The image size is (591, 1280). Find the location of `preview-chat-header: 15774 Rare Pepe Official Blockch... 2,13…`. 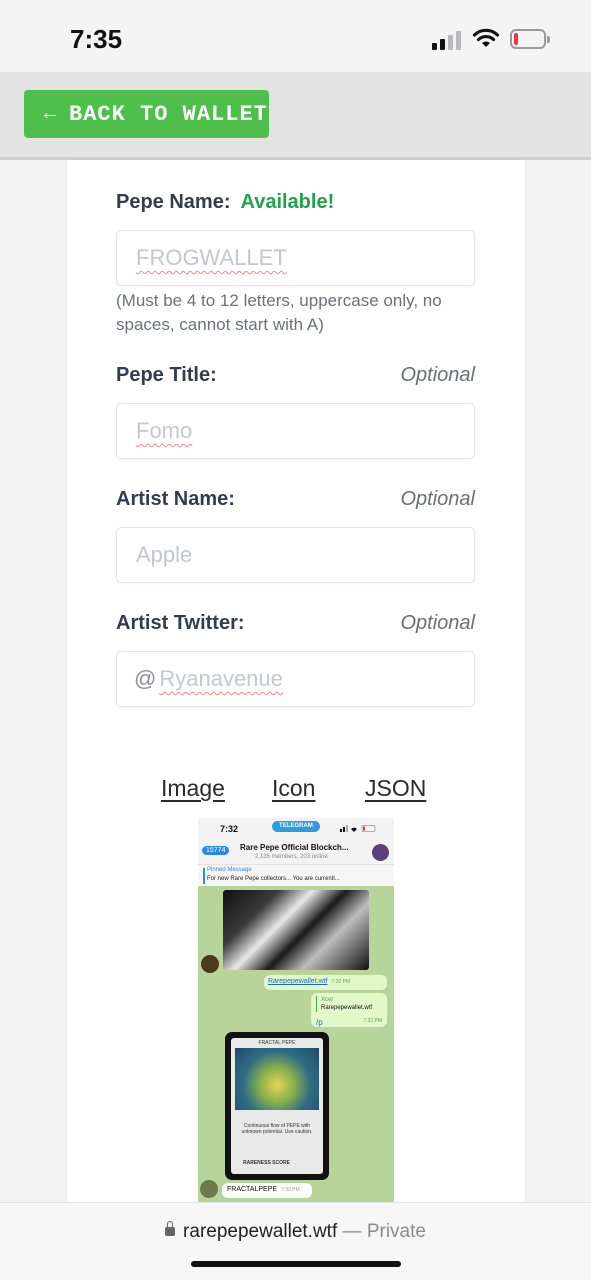

preview-chat-header: 15774 Rare Pepe Official Blockch... 2,13… is located at coordinates (296, 852).